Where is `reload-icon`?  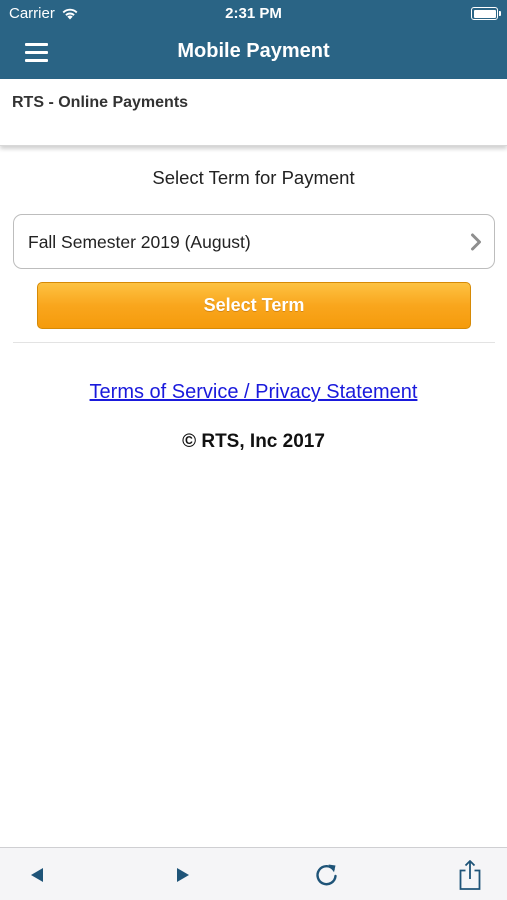
reload-icon is located at coordinates (326, 874).